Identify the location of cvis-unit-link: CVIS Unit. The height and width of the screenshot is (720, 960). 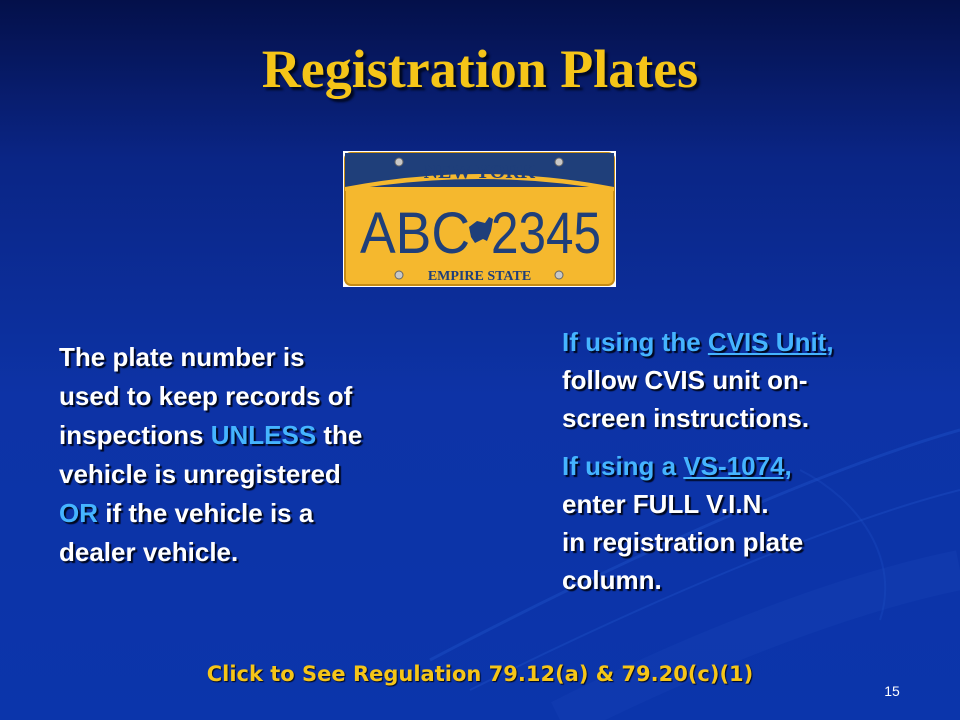
(767, 342).